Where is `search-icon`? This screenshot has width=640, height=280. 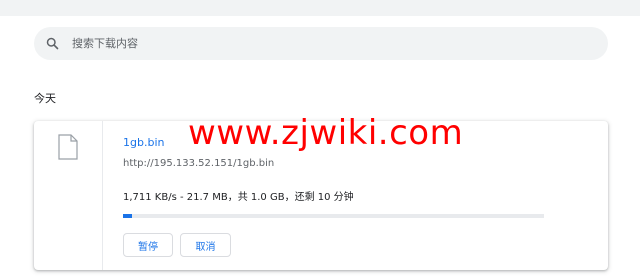 search-icon is located at coordinates (52, 43).